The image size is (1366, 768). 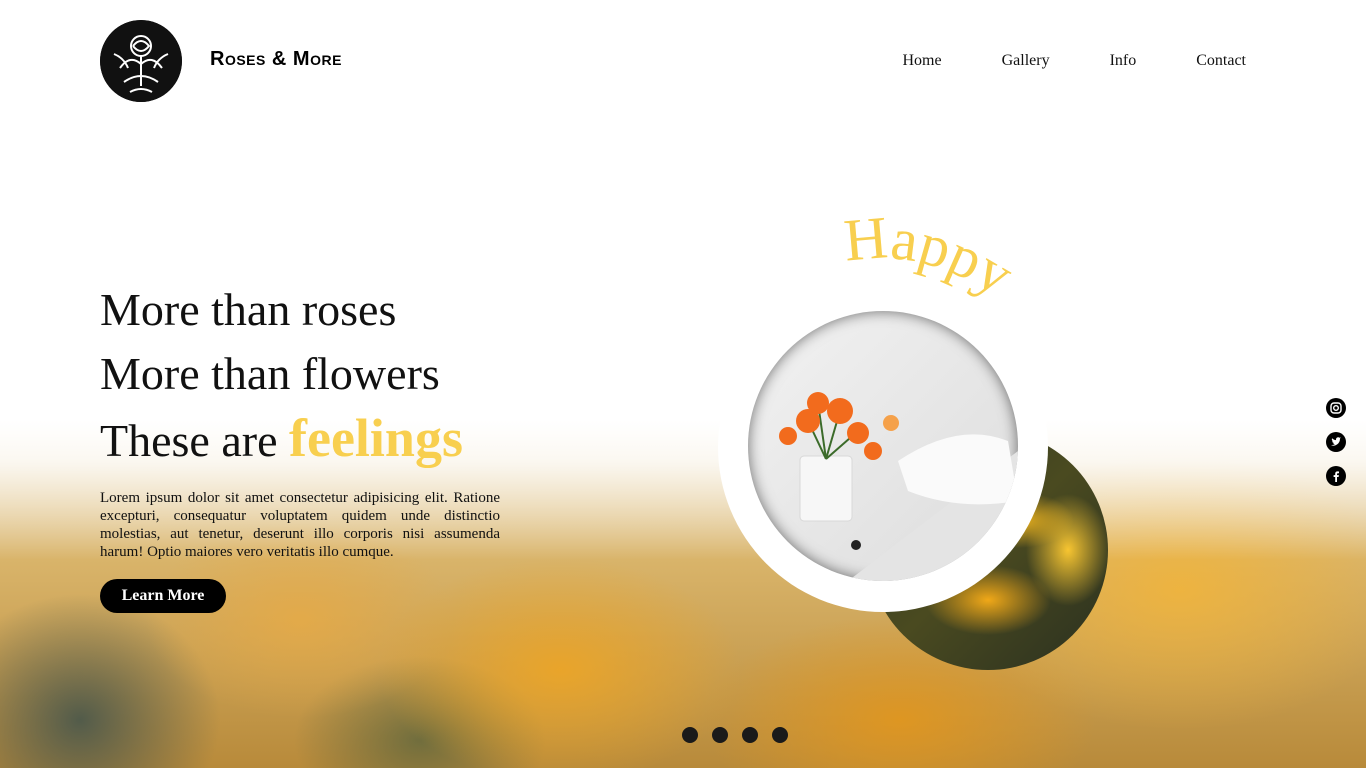 What do you see at coordinates (898, 486) in the screenshot?
I see `vase-flowers-illustration` at bounding box center [898, 486].